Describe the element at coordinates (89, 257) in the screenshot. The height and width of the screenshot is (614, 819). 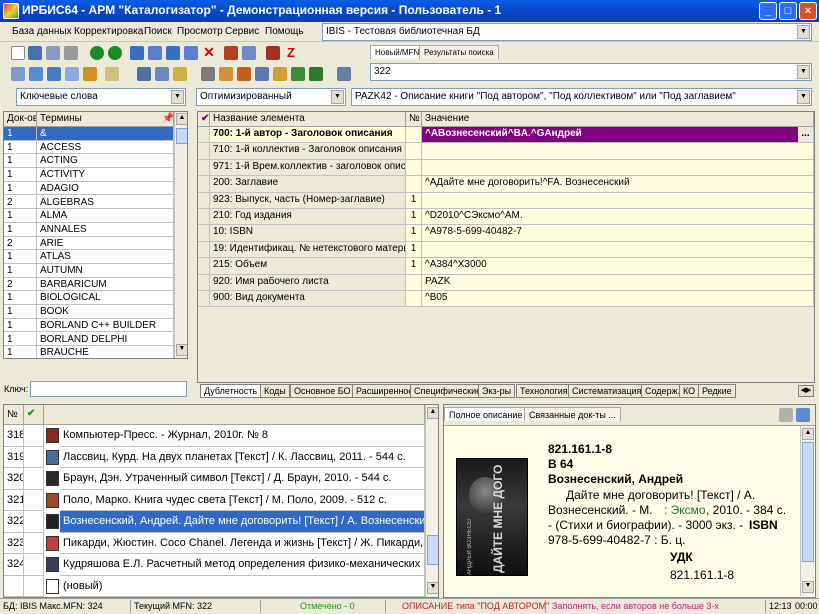
I see `dictionary-row: 1 ATLAS` at that location.